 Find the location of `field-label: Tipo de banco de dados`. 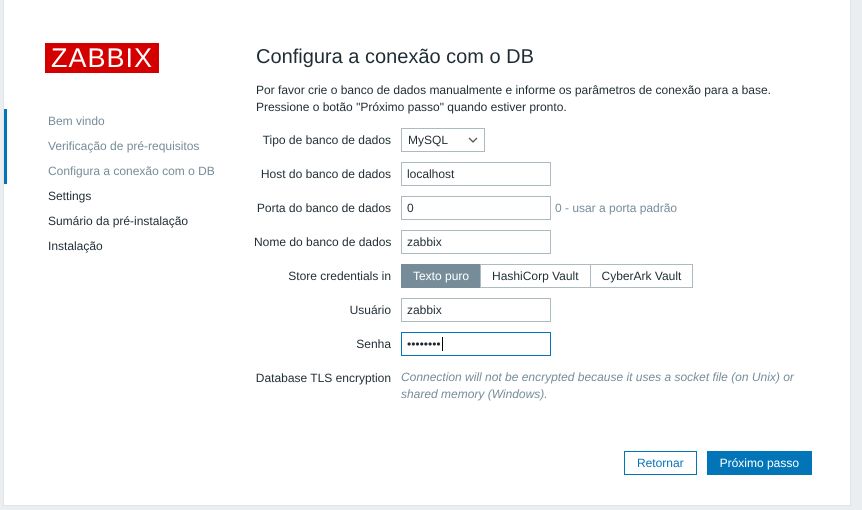

field-label: Tipo de banco de dados is located at coordinates (326, 140).